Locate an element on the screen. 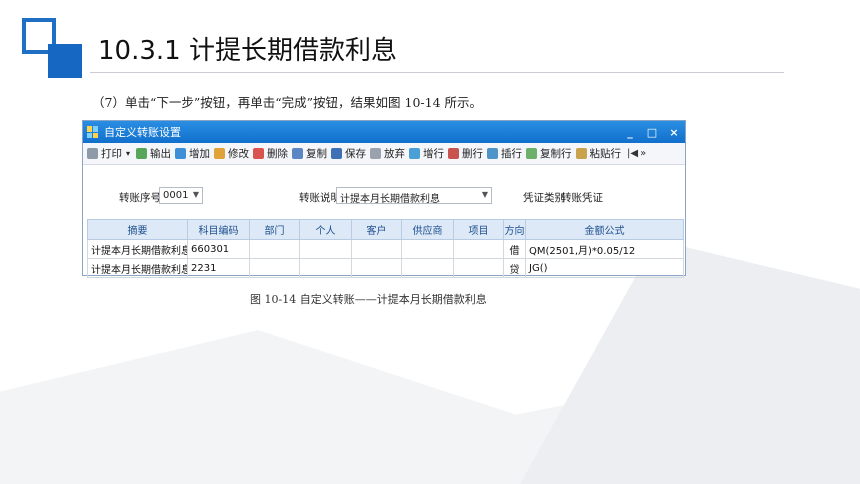 The height and width of the screenshot is (484, 860). pencil-icon is located at coordinates (220, 153).